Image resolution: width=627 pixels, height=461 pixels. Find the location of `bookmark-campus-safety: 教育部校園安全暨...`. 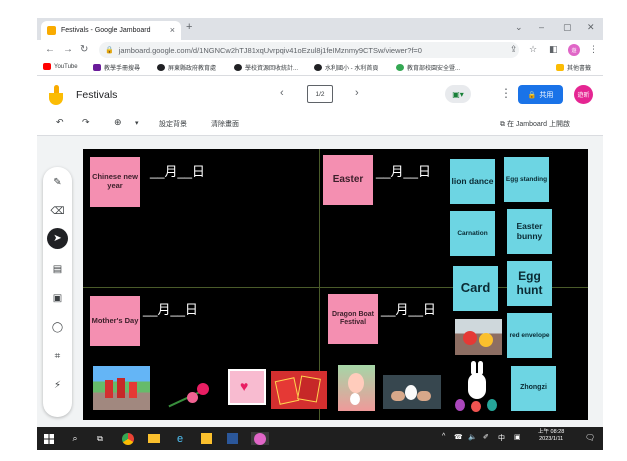

bookmark-campus-safety: 教育部校園安全暨... is located at coordinates (428, 67).